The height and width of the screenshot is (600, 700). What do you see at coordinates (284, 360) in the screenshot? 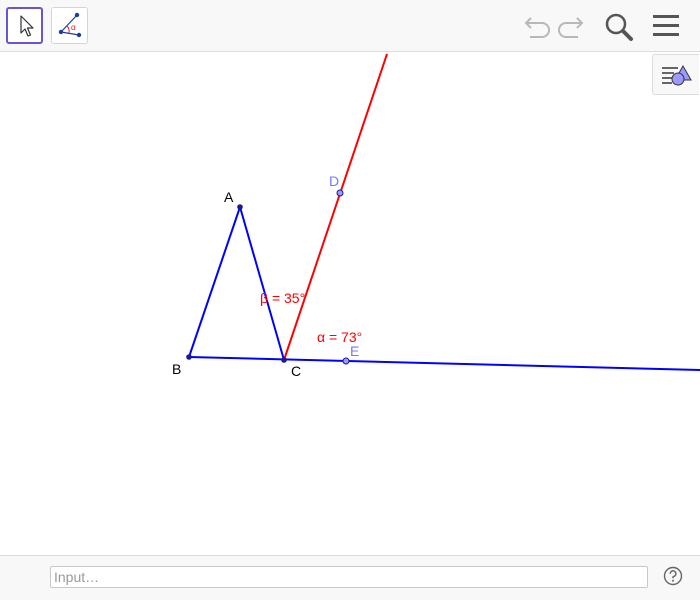
I see `point-c` at bounding box center [284, 360].